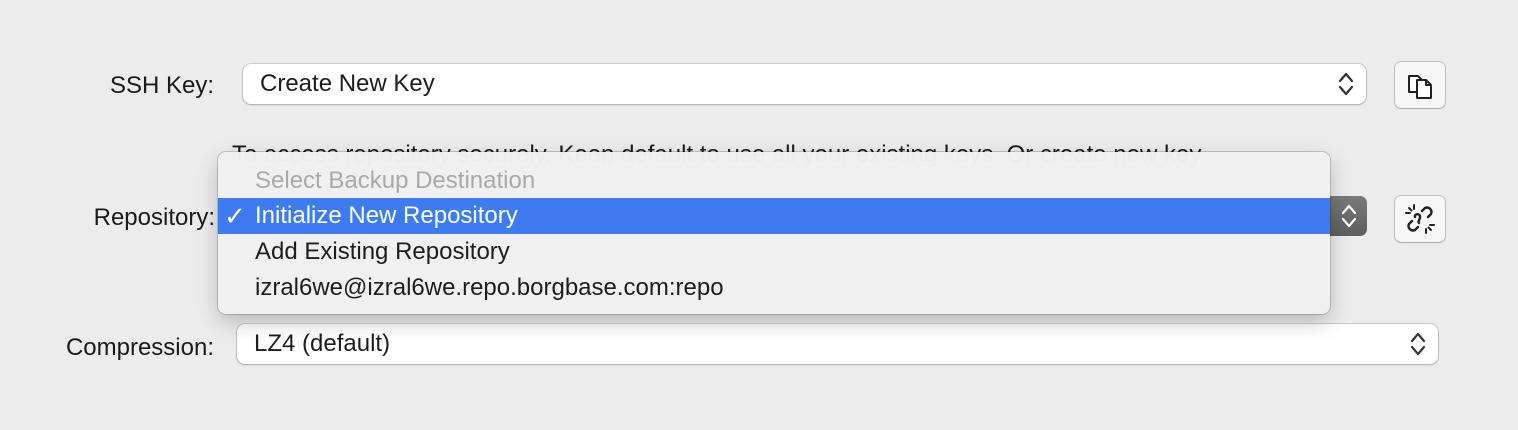 The width and height of the screenshot is (1518, 430). What do you see at coordinates (774, 181) in the screenshot?
I see `menu-item-select-destination: Select Backup Destination` at bounding box center [774, 181].